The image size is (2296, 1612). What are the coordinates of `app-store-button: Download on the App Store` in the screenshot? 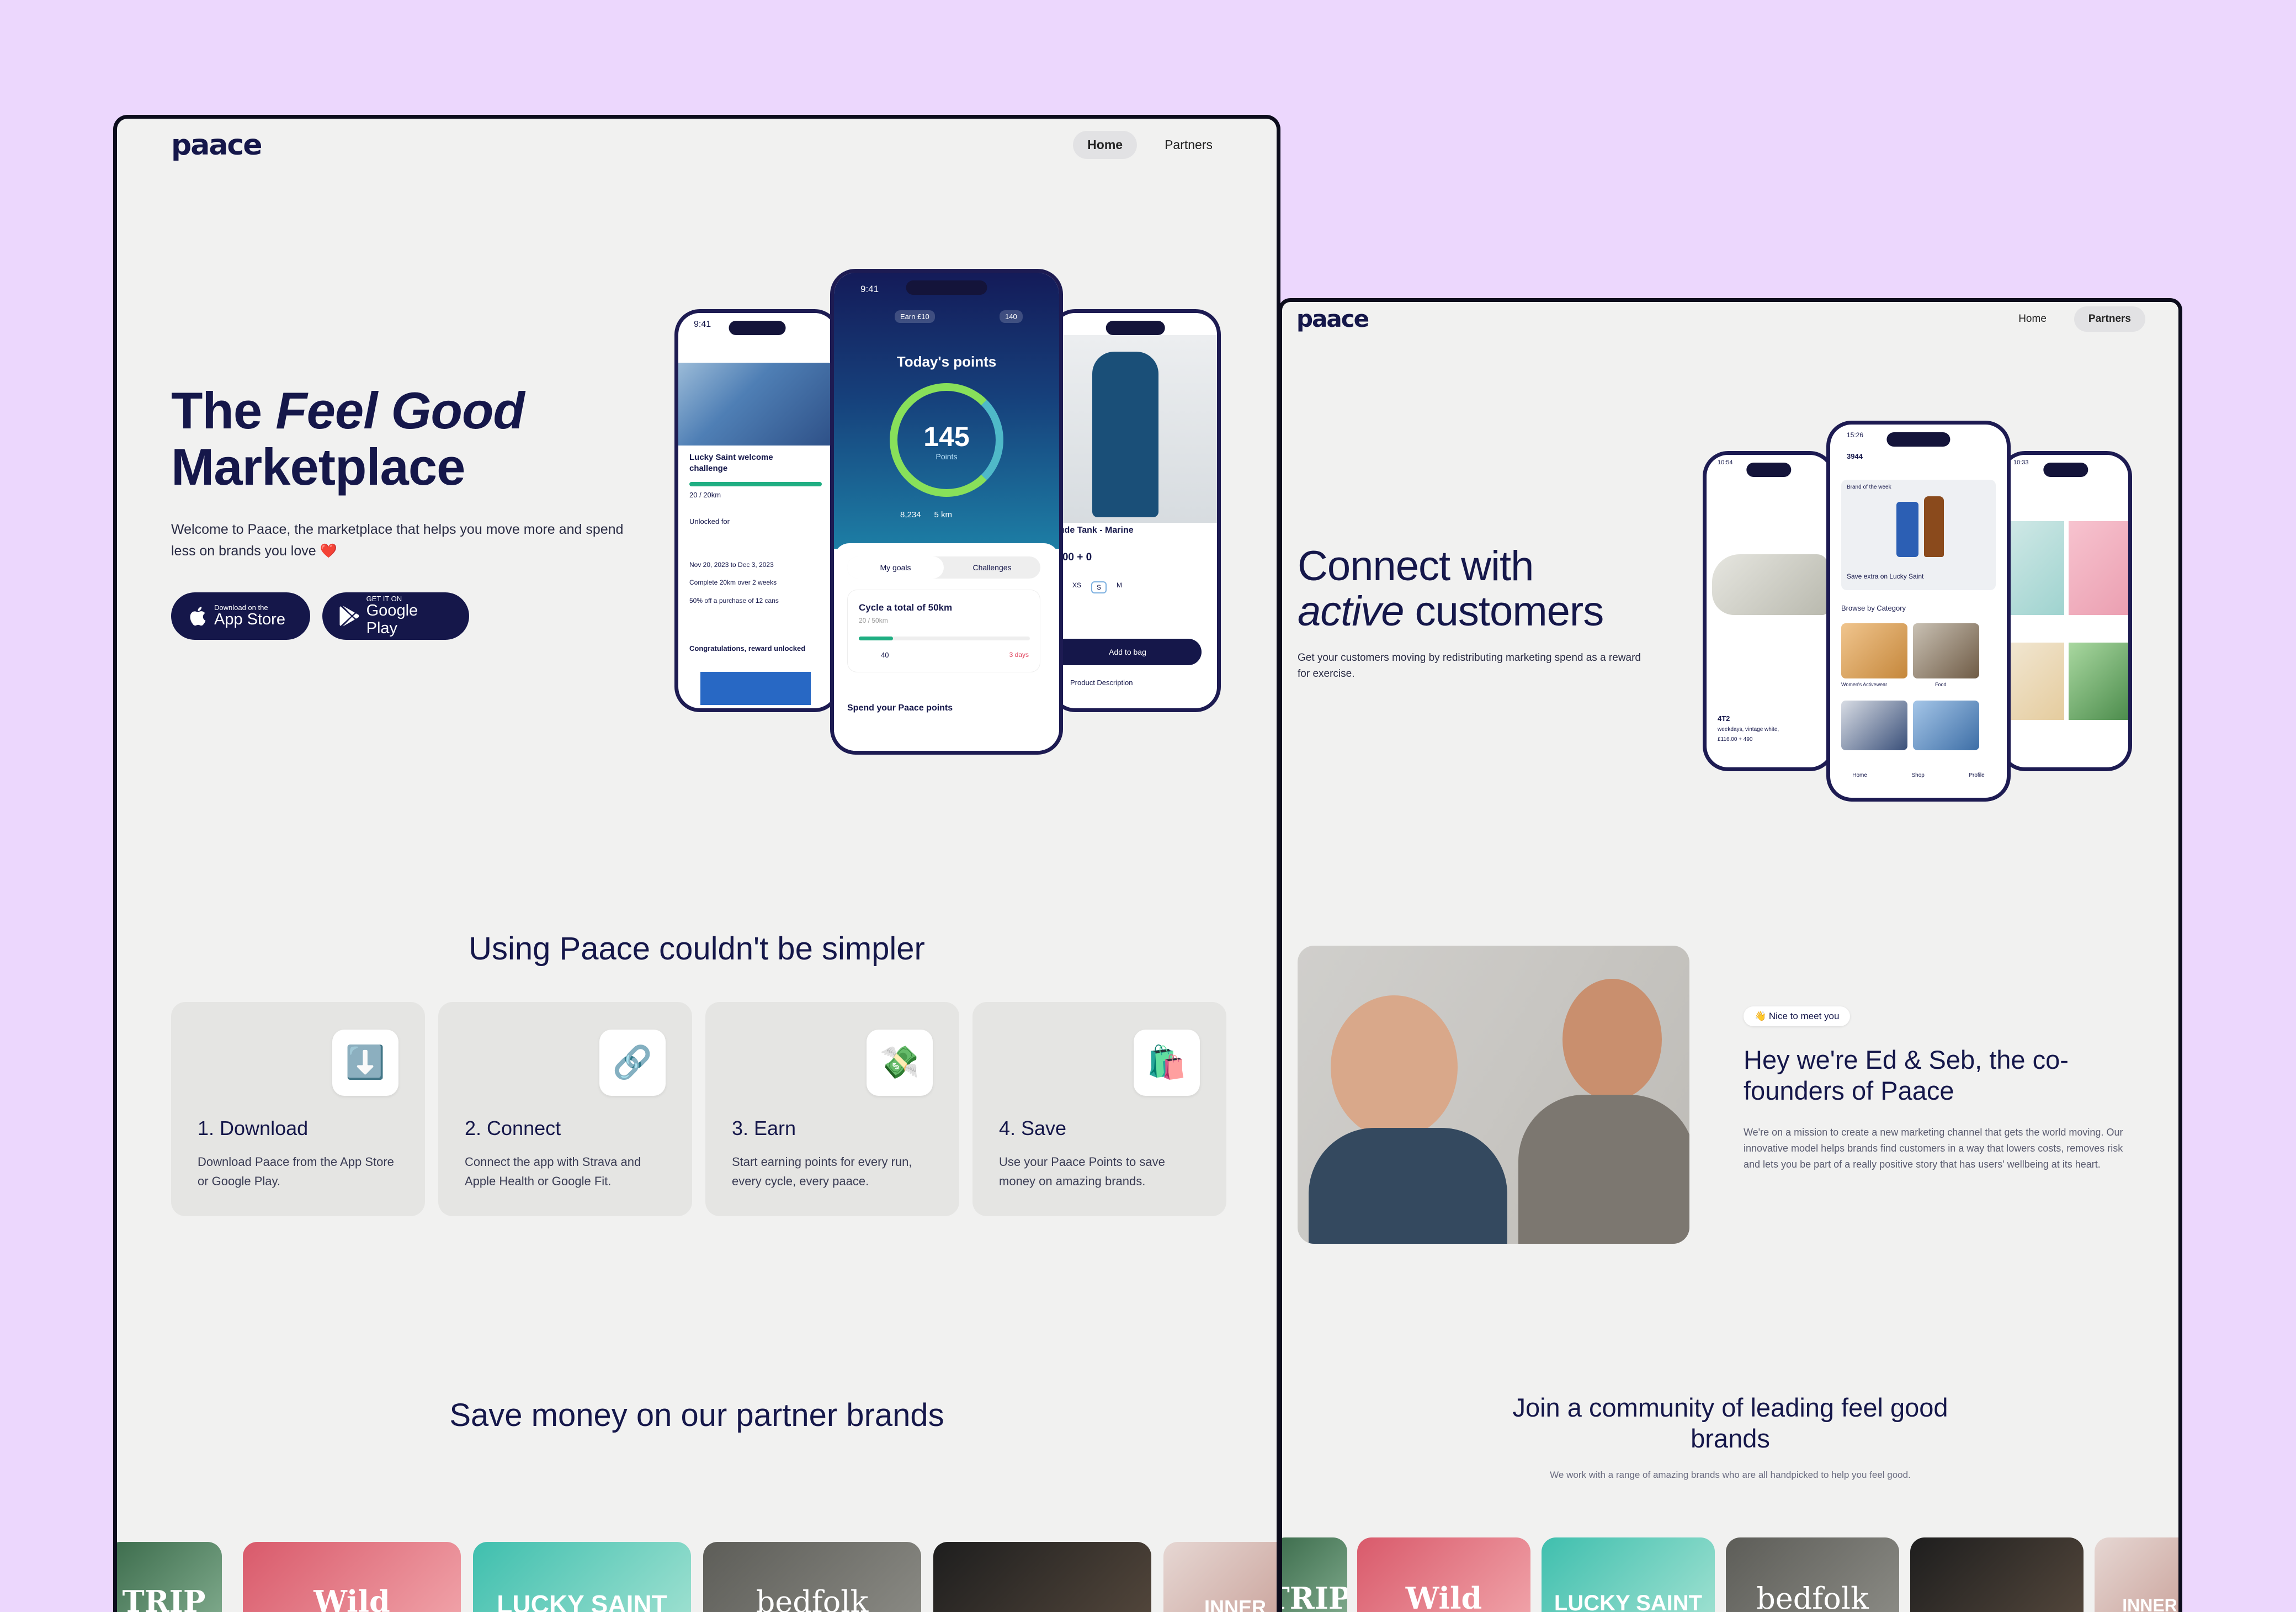 It's located at (241, 616).